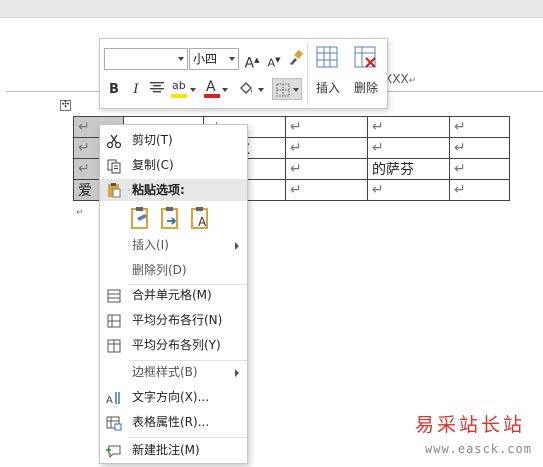  I want to click on table-insert-icon, so click(327, 57).